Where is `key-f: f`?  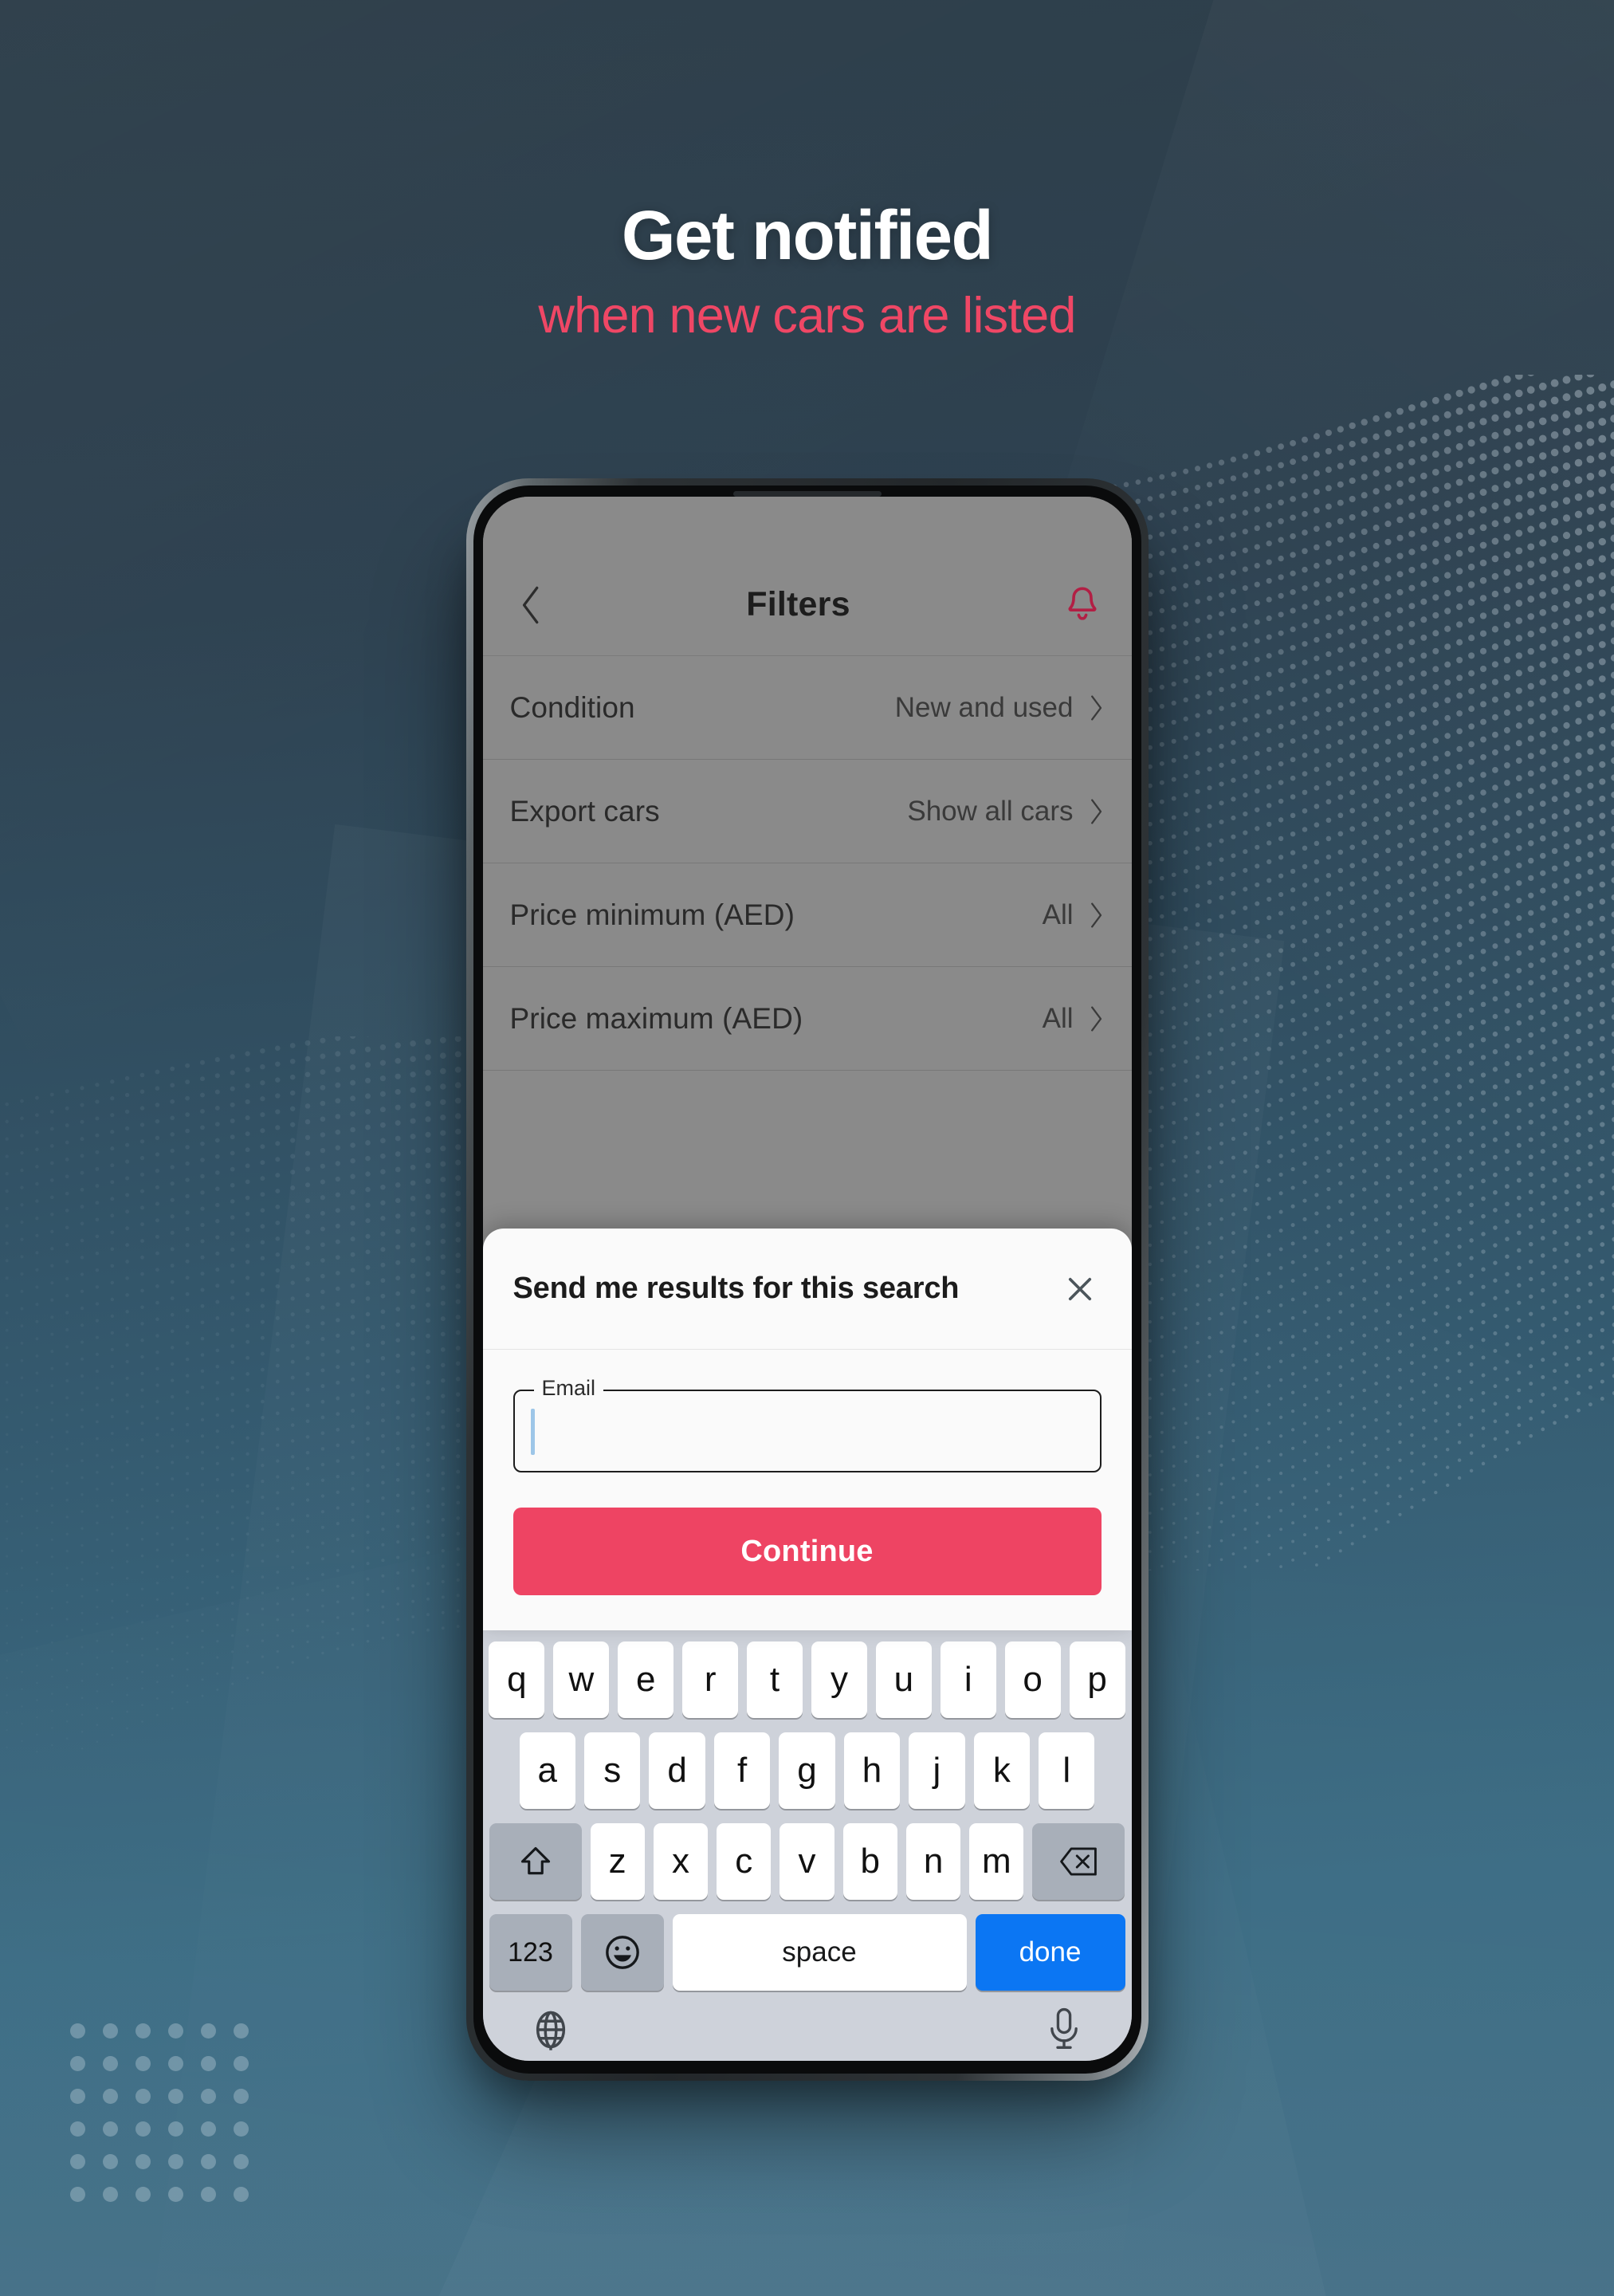
key-f: f is located at coordinates (742, 1770).